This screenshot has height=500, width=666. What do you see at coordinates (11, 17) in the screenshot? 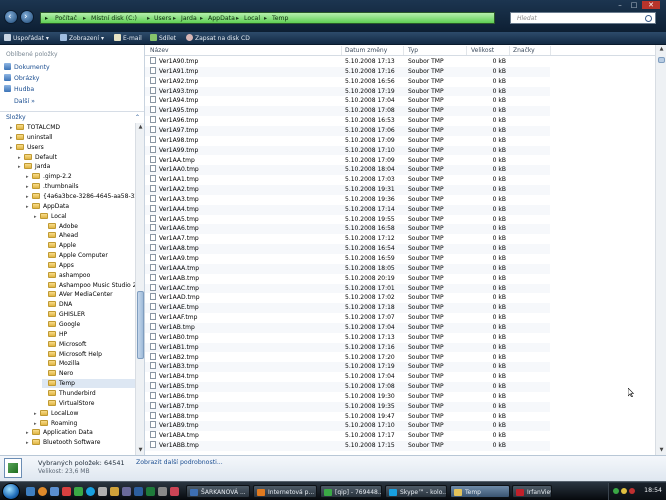
I see `back-button: ‹` at bounding box center [11, 17].